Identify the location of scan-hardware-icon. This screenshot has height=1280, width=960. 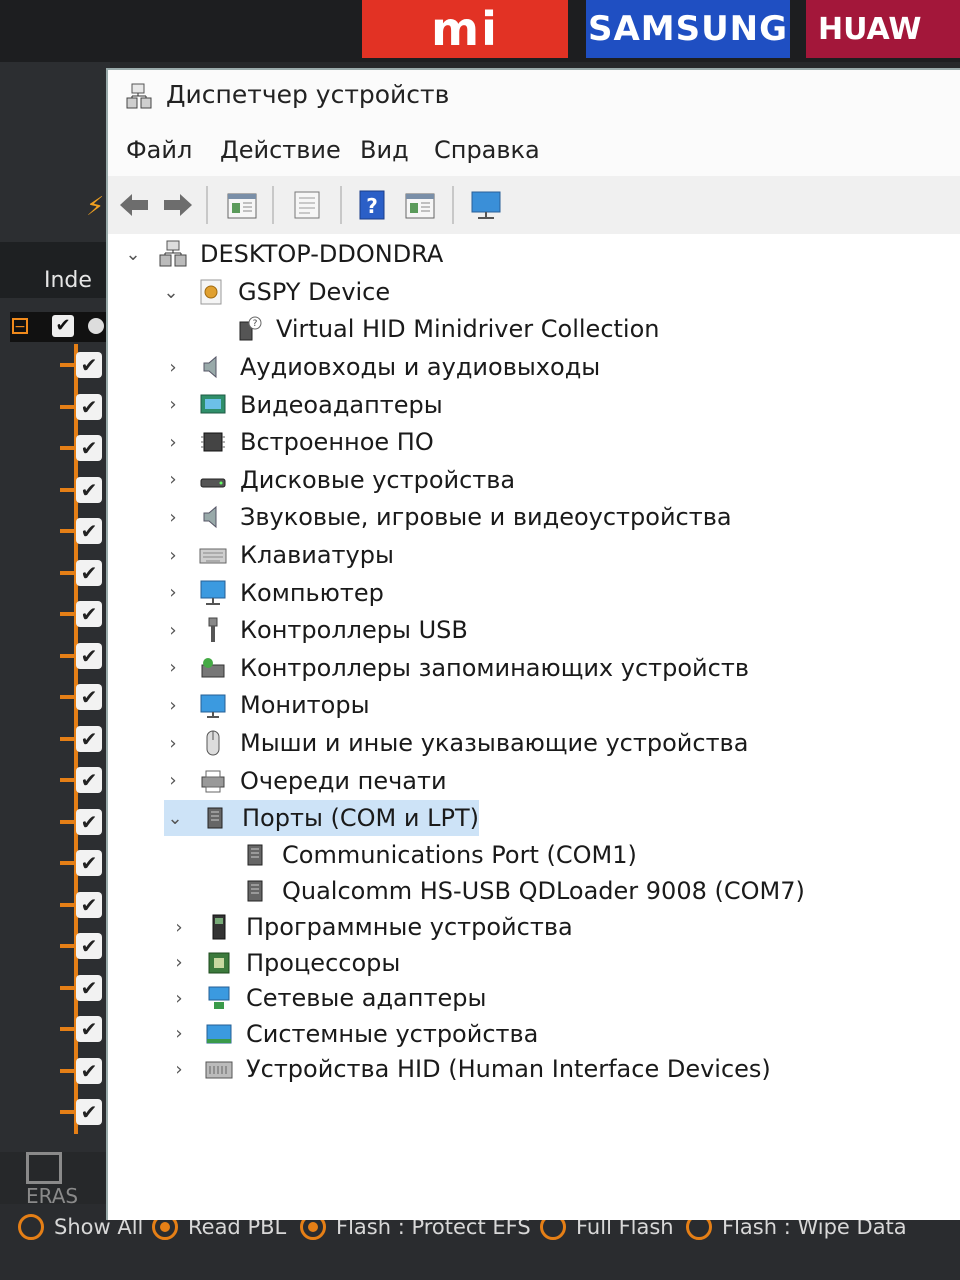
(486, 205).